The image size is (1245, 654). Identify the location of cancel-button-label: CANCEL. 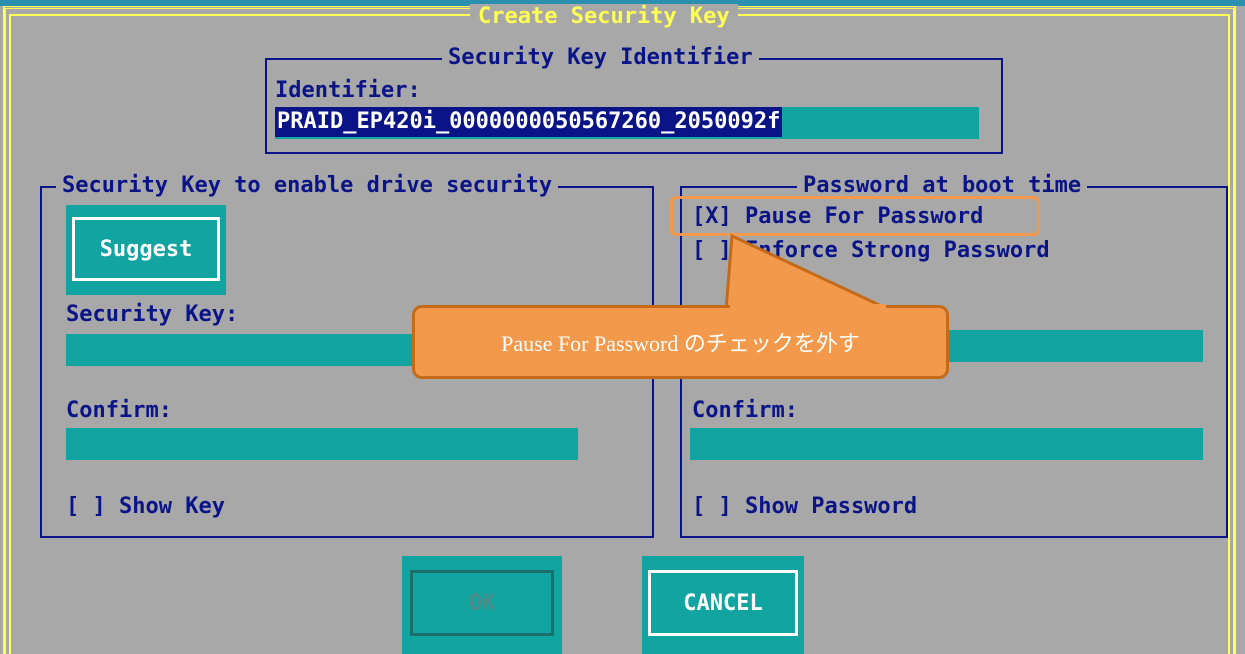
(723, 603).